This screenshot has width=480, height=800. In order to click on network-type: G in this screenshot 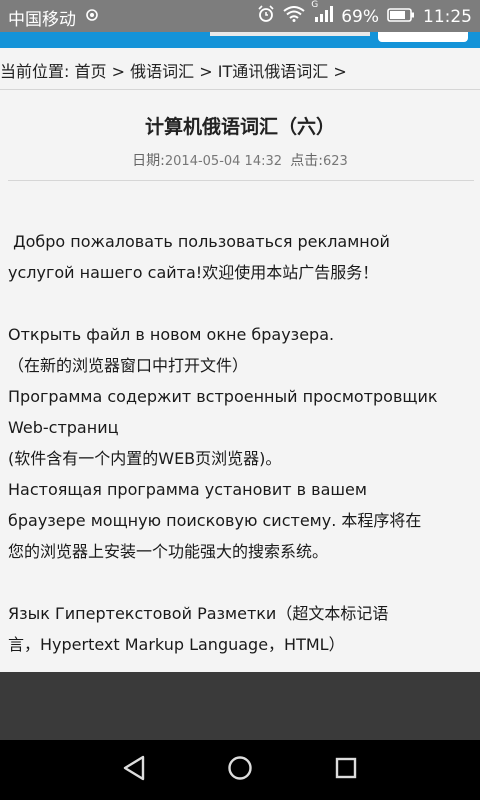, I will do `click(315, 5)`.